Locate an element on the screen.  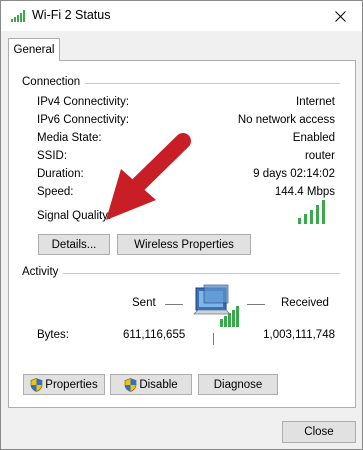
signal-quality-bars-icon is located at coordinates (312, 212).